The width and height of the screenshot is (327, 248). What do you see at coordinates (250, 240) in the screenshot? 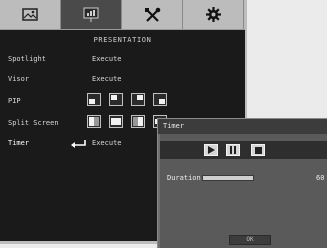
I see `ok-button: OK` at bounding box center [250, 240].